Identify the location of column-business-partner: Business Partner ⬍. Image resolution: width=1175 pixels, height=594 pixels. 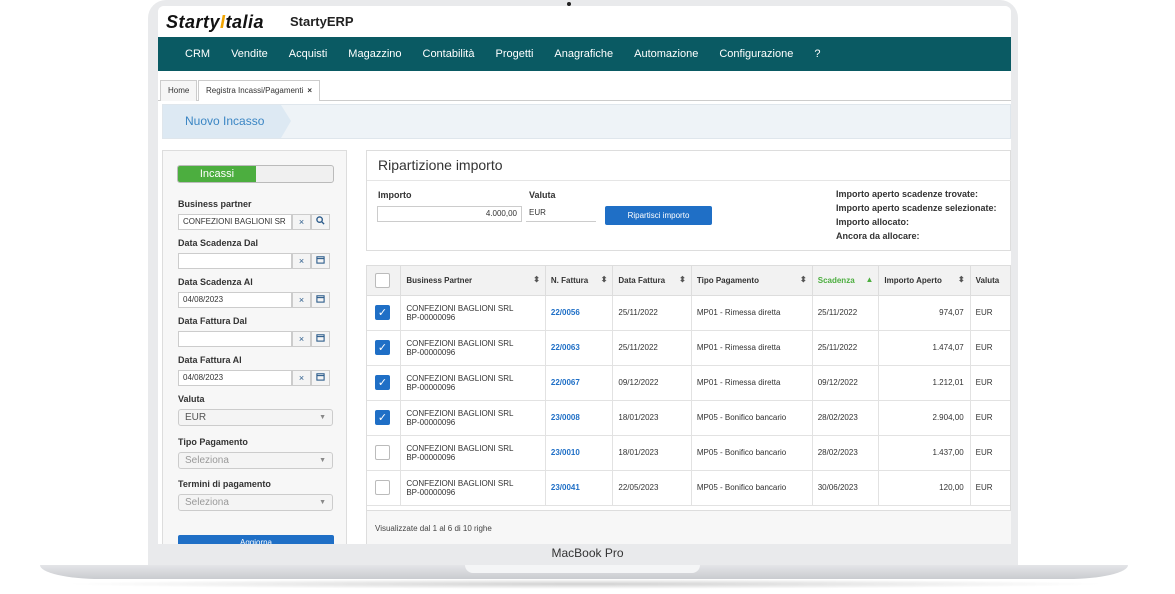
(473, 281).